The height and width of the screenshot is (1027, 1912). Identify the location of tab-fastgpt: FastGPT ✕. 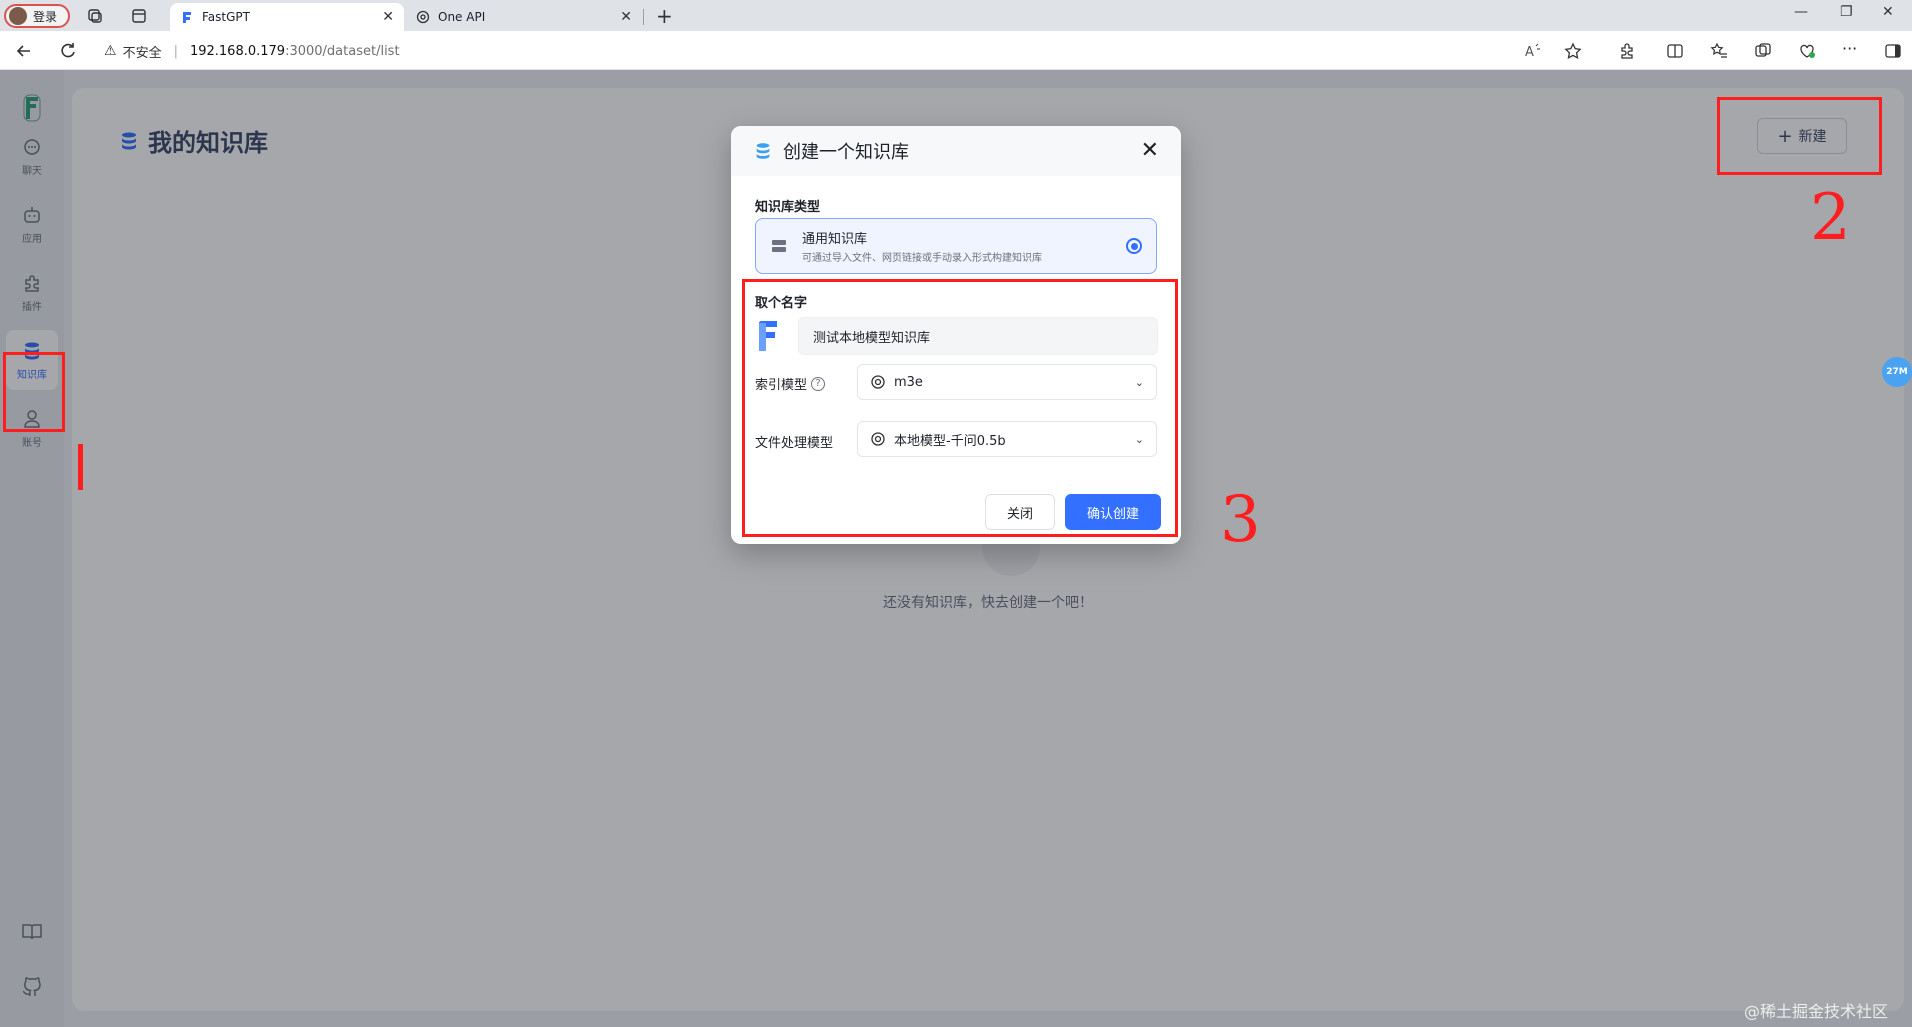
(287, 17).